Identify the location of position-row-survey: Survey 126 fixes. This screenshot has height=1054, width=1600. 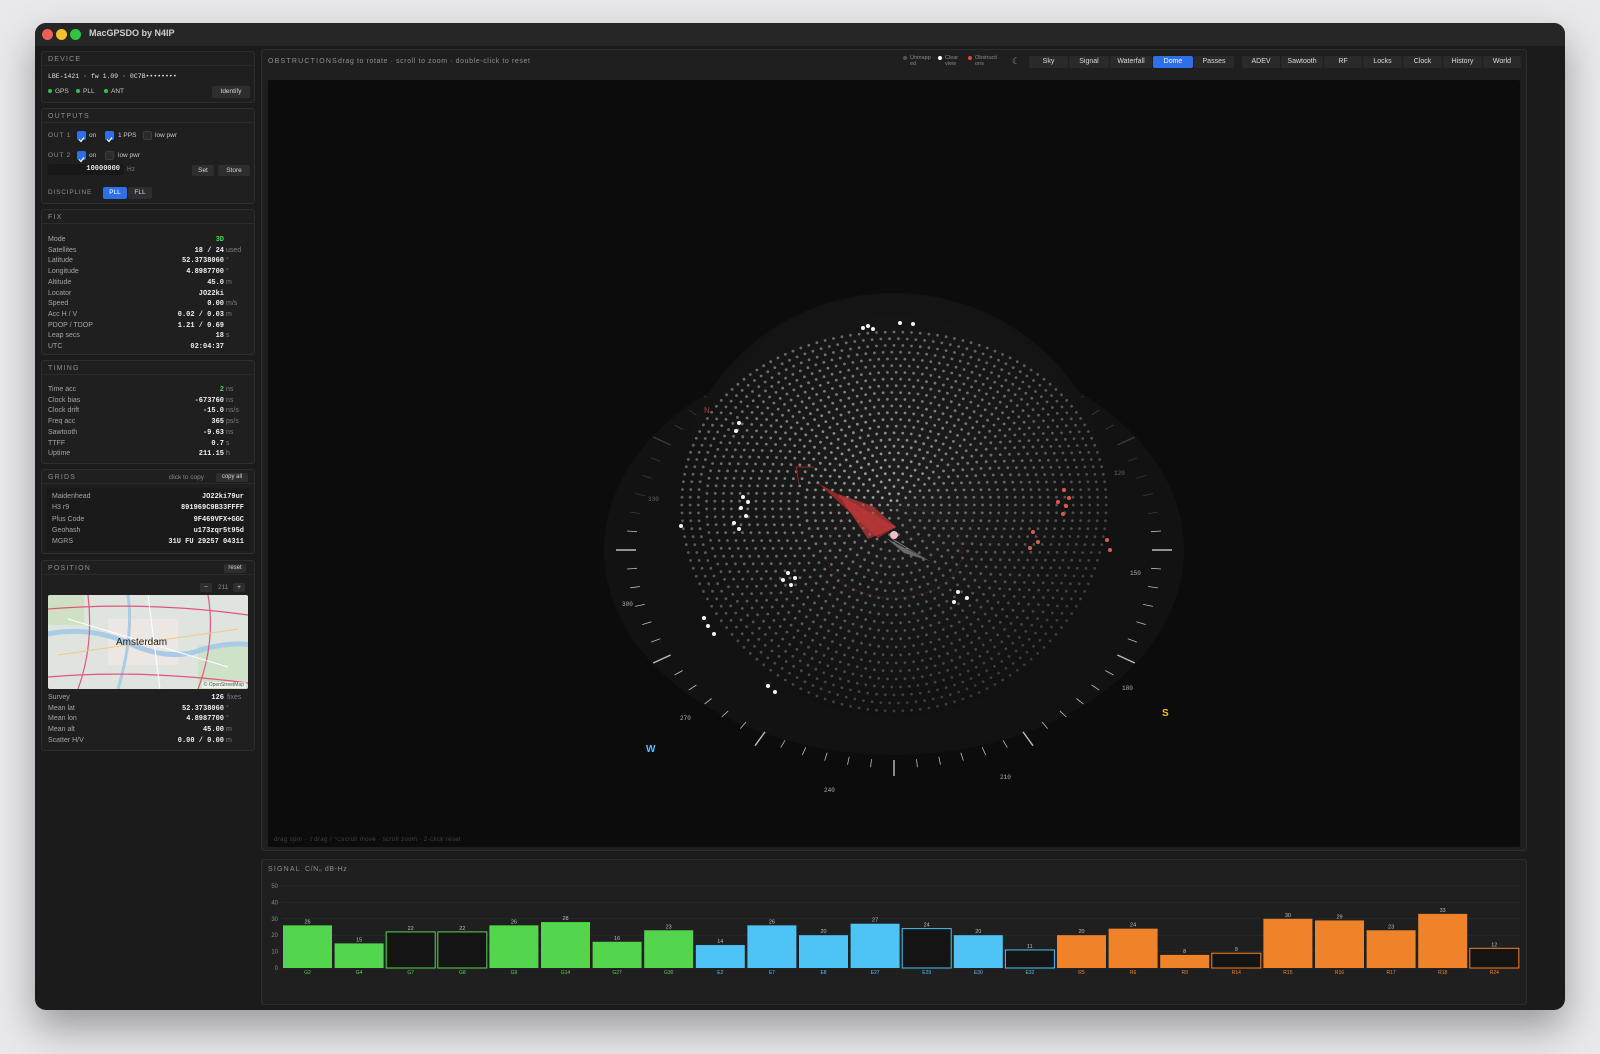
(145, 698).